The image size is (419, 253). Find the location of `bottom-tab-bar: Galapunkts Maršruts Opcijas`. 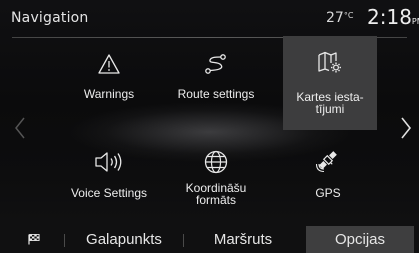

bottom-tab-bar: Galapunkts Maršruts Opcijas is located at coordinates (209, 239).